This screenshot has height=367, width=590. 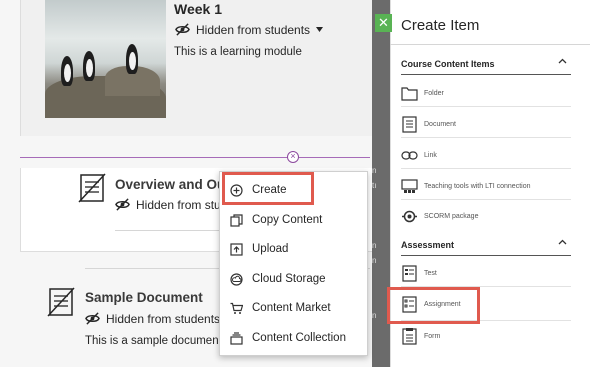 What do you see at coordinates (381, 183) in the screenshot?
I see `panel-overlay: n tı n n n` at bounding box center [381, 183].